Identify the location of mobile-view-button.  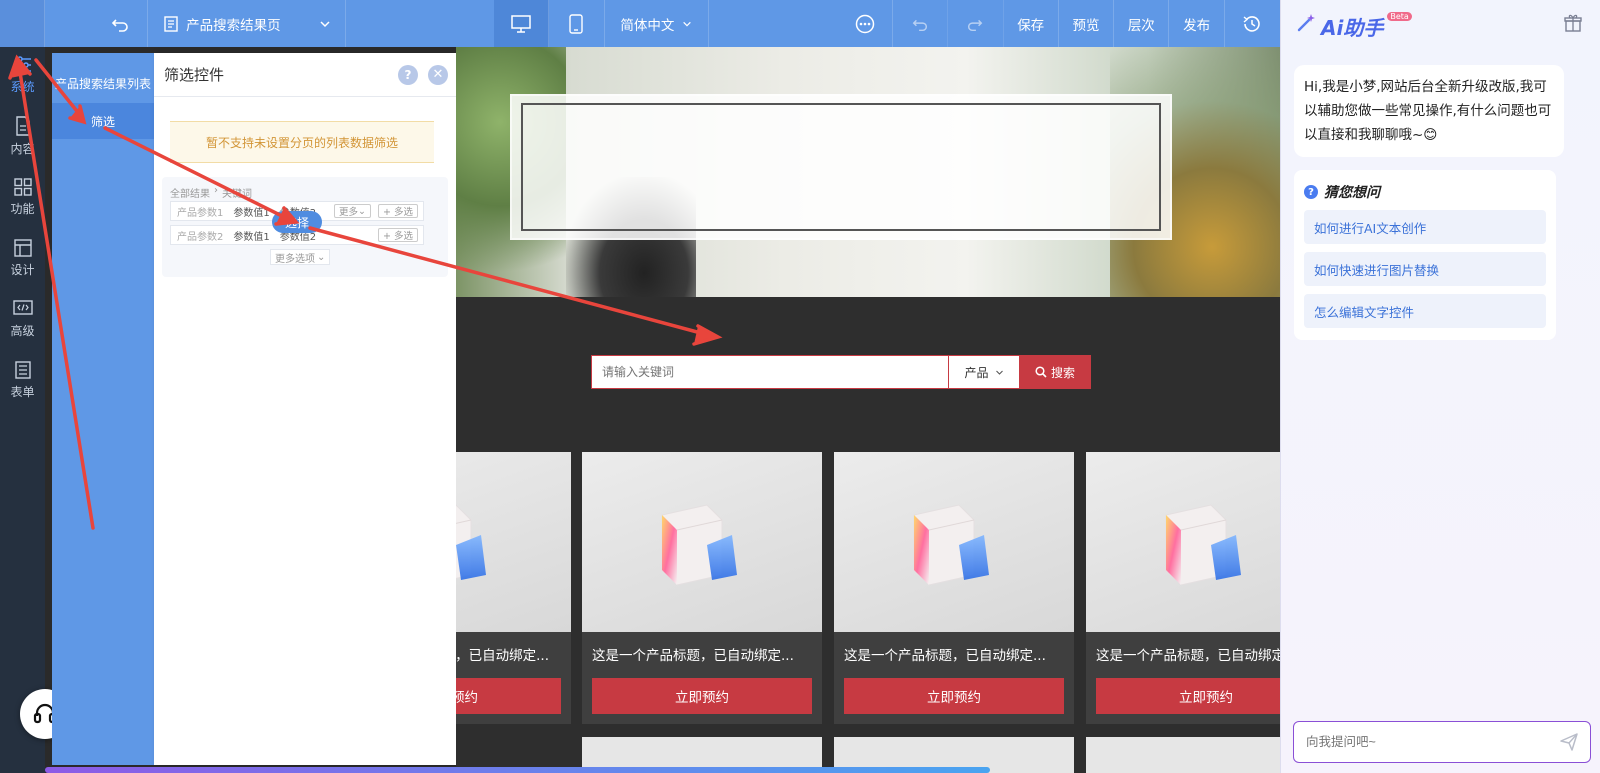
(577, 23).